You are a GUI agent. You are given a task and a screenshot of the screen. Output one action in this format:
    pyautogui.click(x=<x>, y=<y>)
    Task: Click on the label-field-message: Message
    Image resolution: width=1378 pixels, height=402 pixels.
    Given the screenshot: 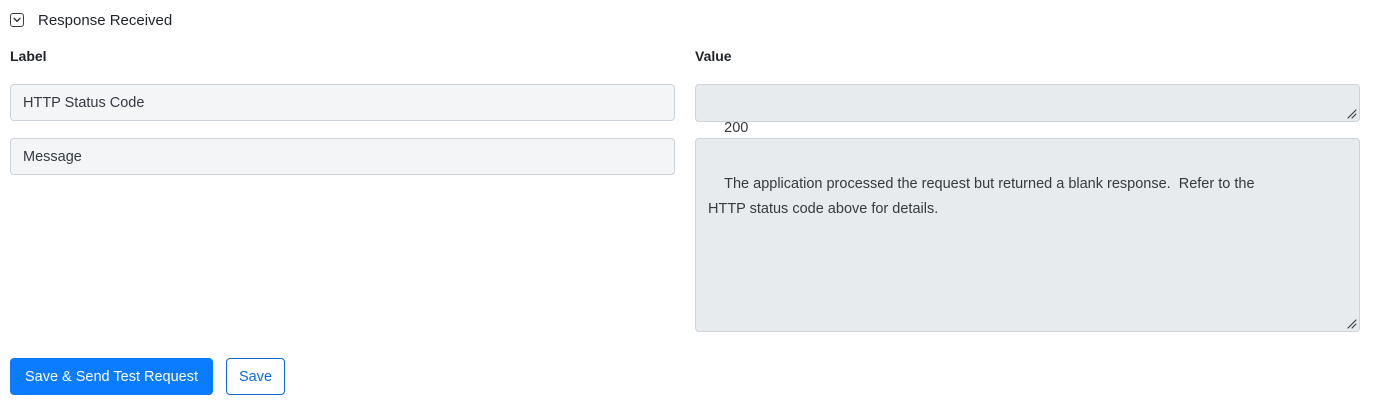 What is the action you would take?
    pyautogui.click(x=342, y=156)
    